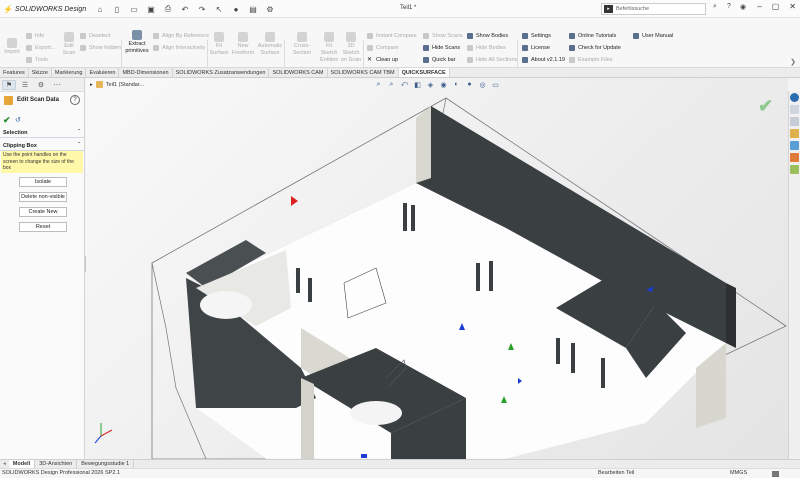 This screenshot has height=478, width=800. I want to click on tab-3d-ansichten: 3D-Ansichten, so click(56, 464).